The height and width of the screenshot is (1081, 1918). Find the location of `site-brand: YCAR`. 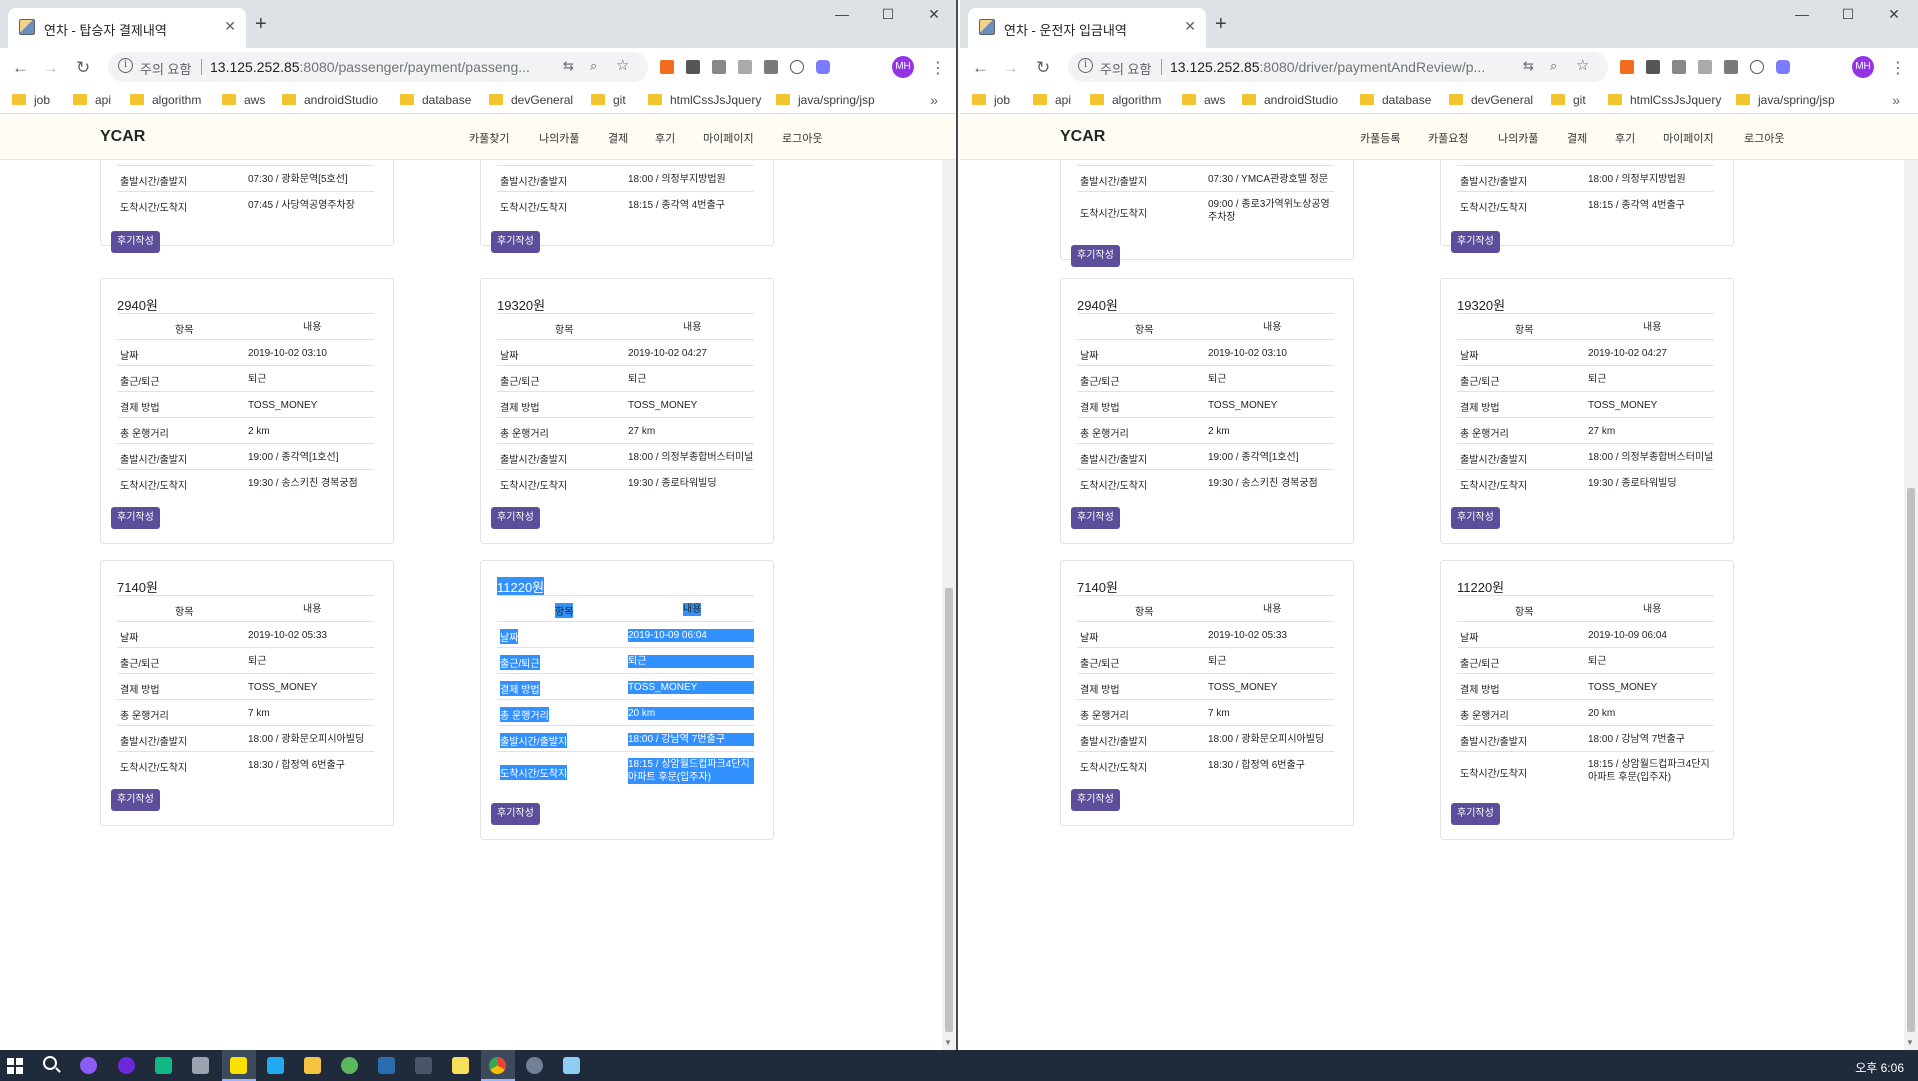

site-brand: YCAR is located at coordinates (1082, 137).